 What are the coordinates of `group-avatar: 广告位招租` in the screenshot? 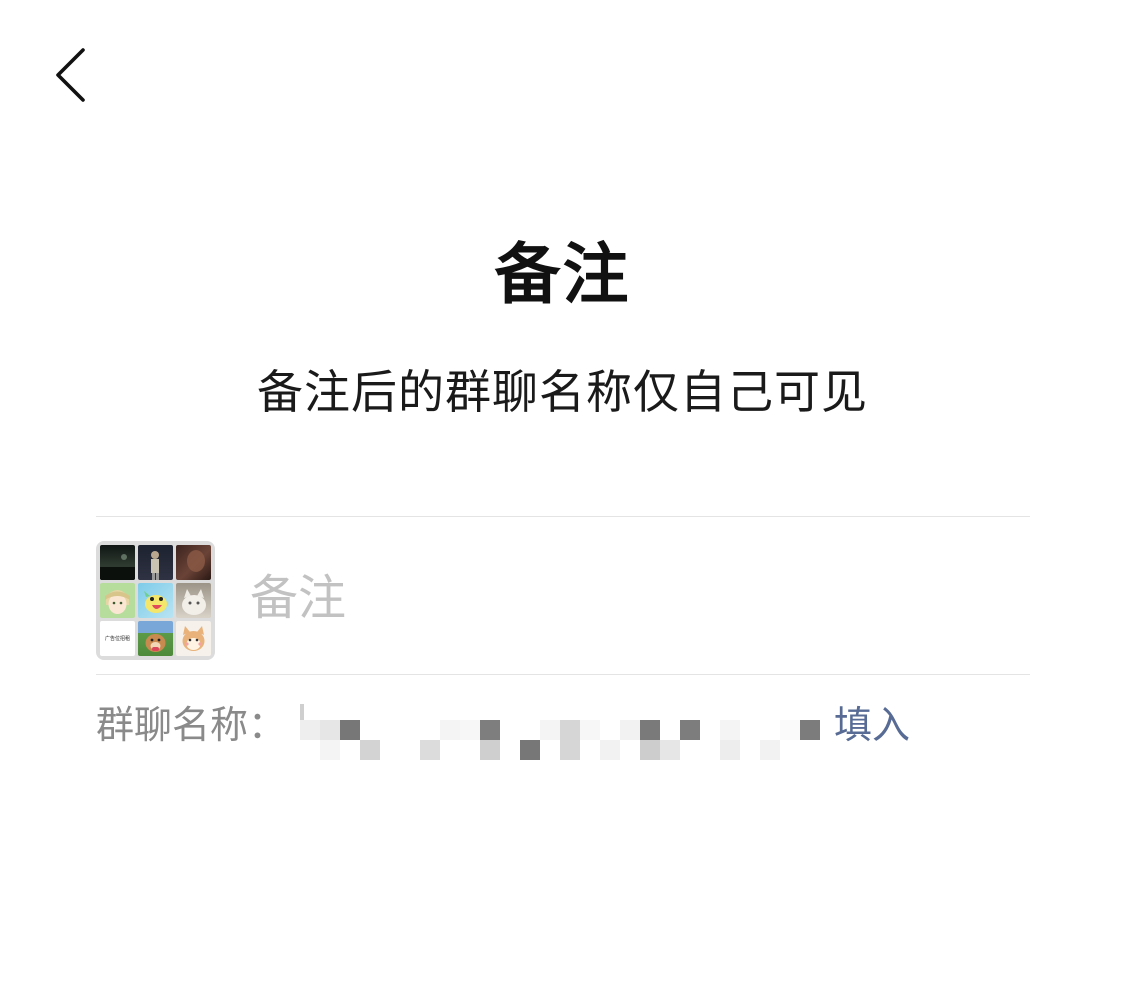 It's located at (155, 600).